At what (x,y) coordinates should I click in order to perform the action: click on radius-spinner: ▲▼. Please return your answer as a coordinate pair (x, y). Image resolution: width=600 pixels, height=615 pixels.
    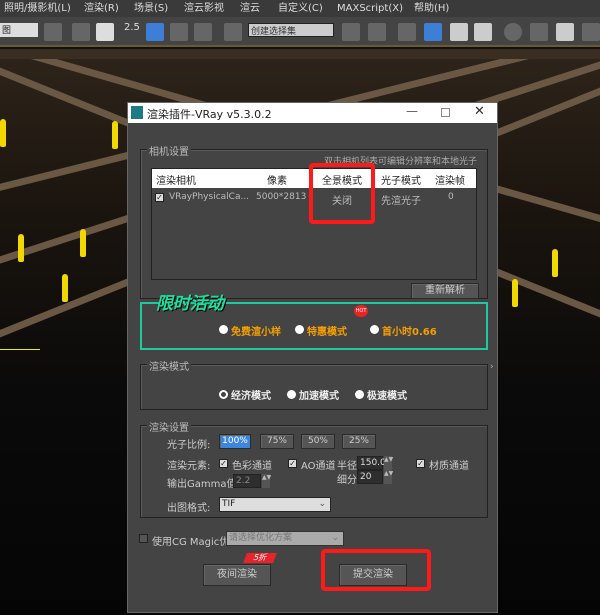
    Looking at the image, I should click on (388, 463).